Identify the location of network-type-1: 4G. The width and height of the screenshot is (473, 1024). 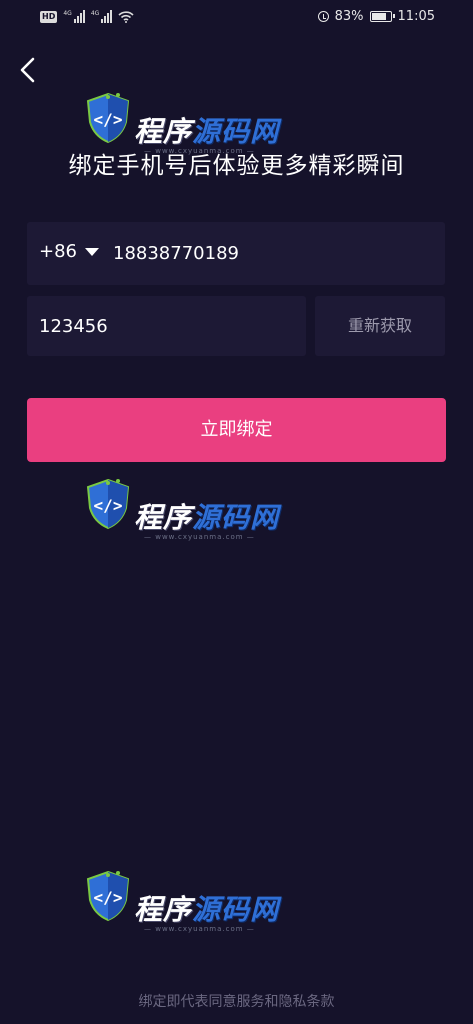
(67, 13).